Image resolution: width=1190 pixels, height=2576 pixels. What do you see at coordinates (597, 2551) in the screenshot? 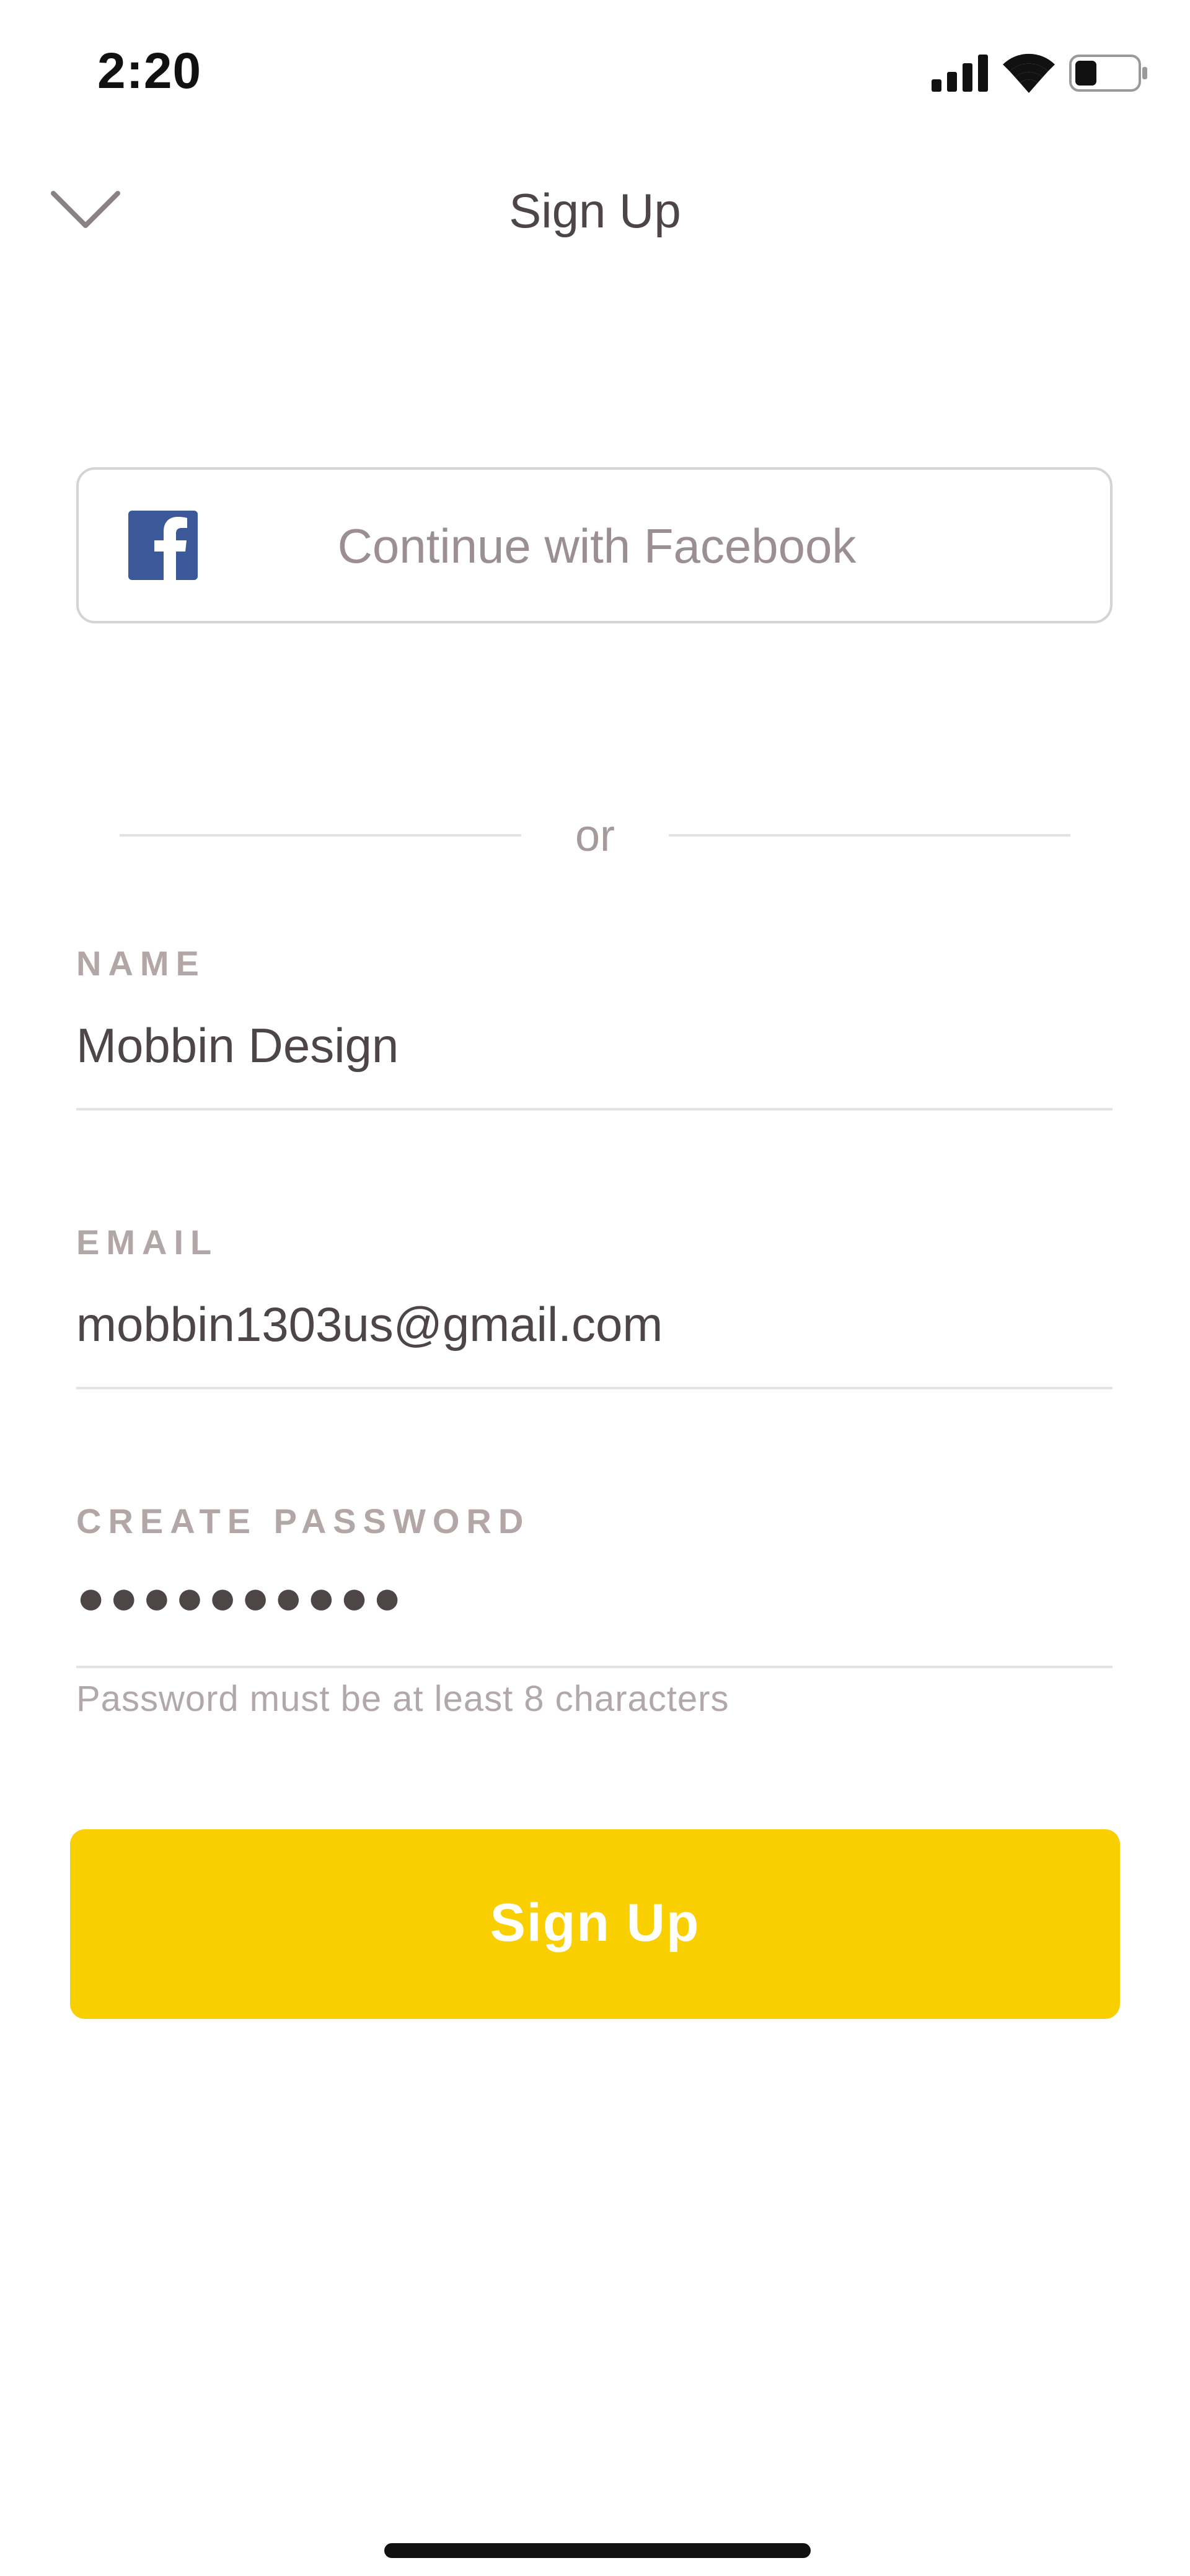
I see `home-indicator` at bounding box center [597, 2551].